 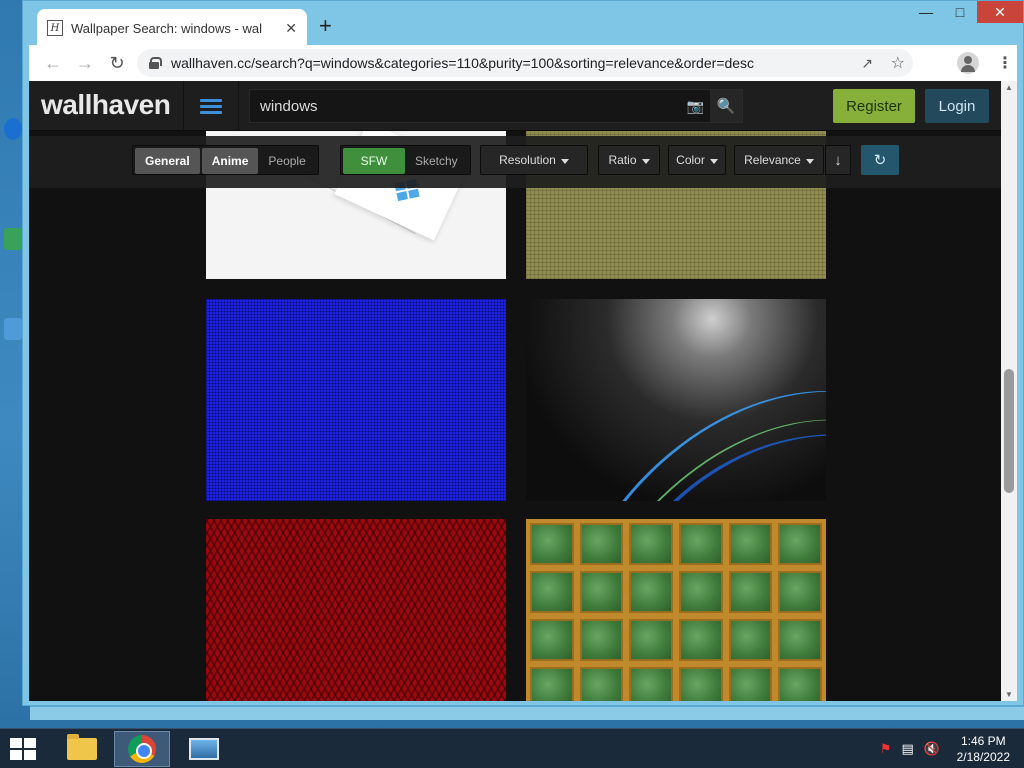 I want to click on image-app-icon, so click(x=204, y=749).